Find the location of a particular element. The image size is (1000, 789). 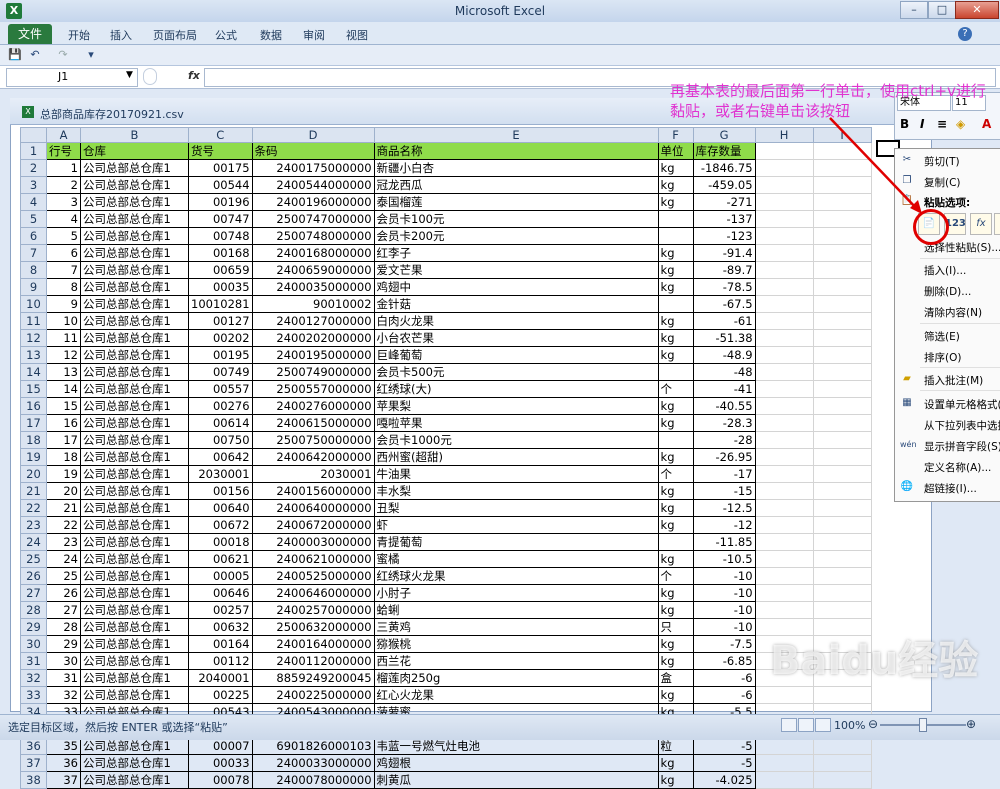

cell-item-code: 00632 is located at coordinates (220, 627).